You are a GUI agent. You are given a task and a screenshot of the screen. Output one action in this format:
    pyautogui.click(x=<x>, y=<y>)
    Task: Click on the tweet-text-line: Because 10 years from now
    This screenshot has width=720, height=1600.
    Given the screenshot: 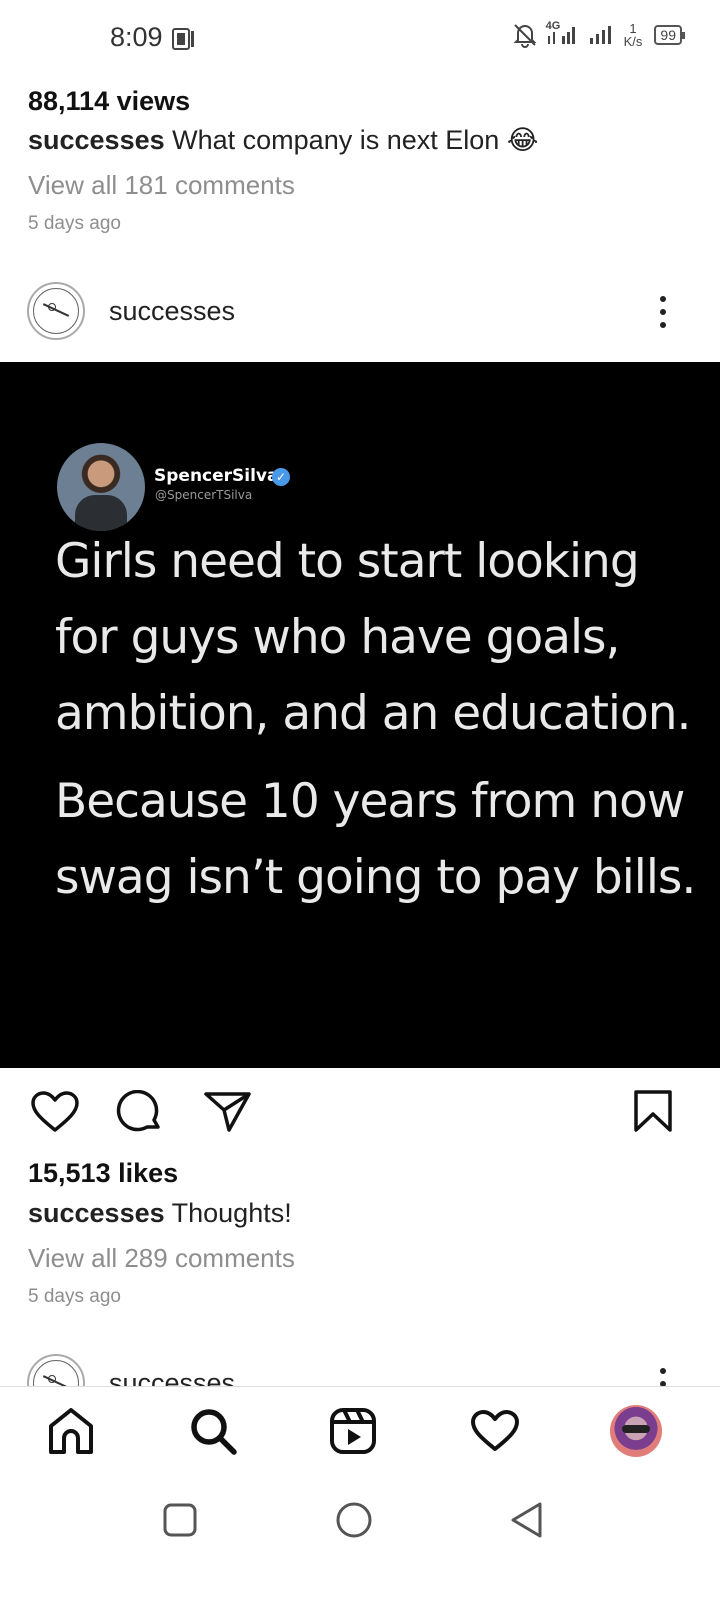 What is the action you would take?
    pyautogui.click(x=370, y=801)
    